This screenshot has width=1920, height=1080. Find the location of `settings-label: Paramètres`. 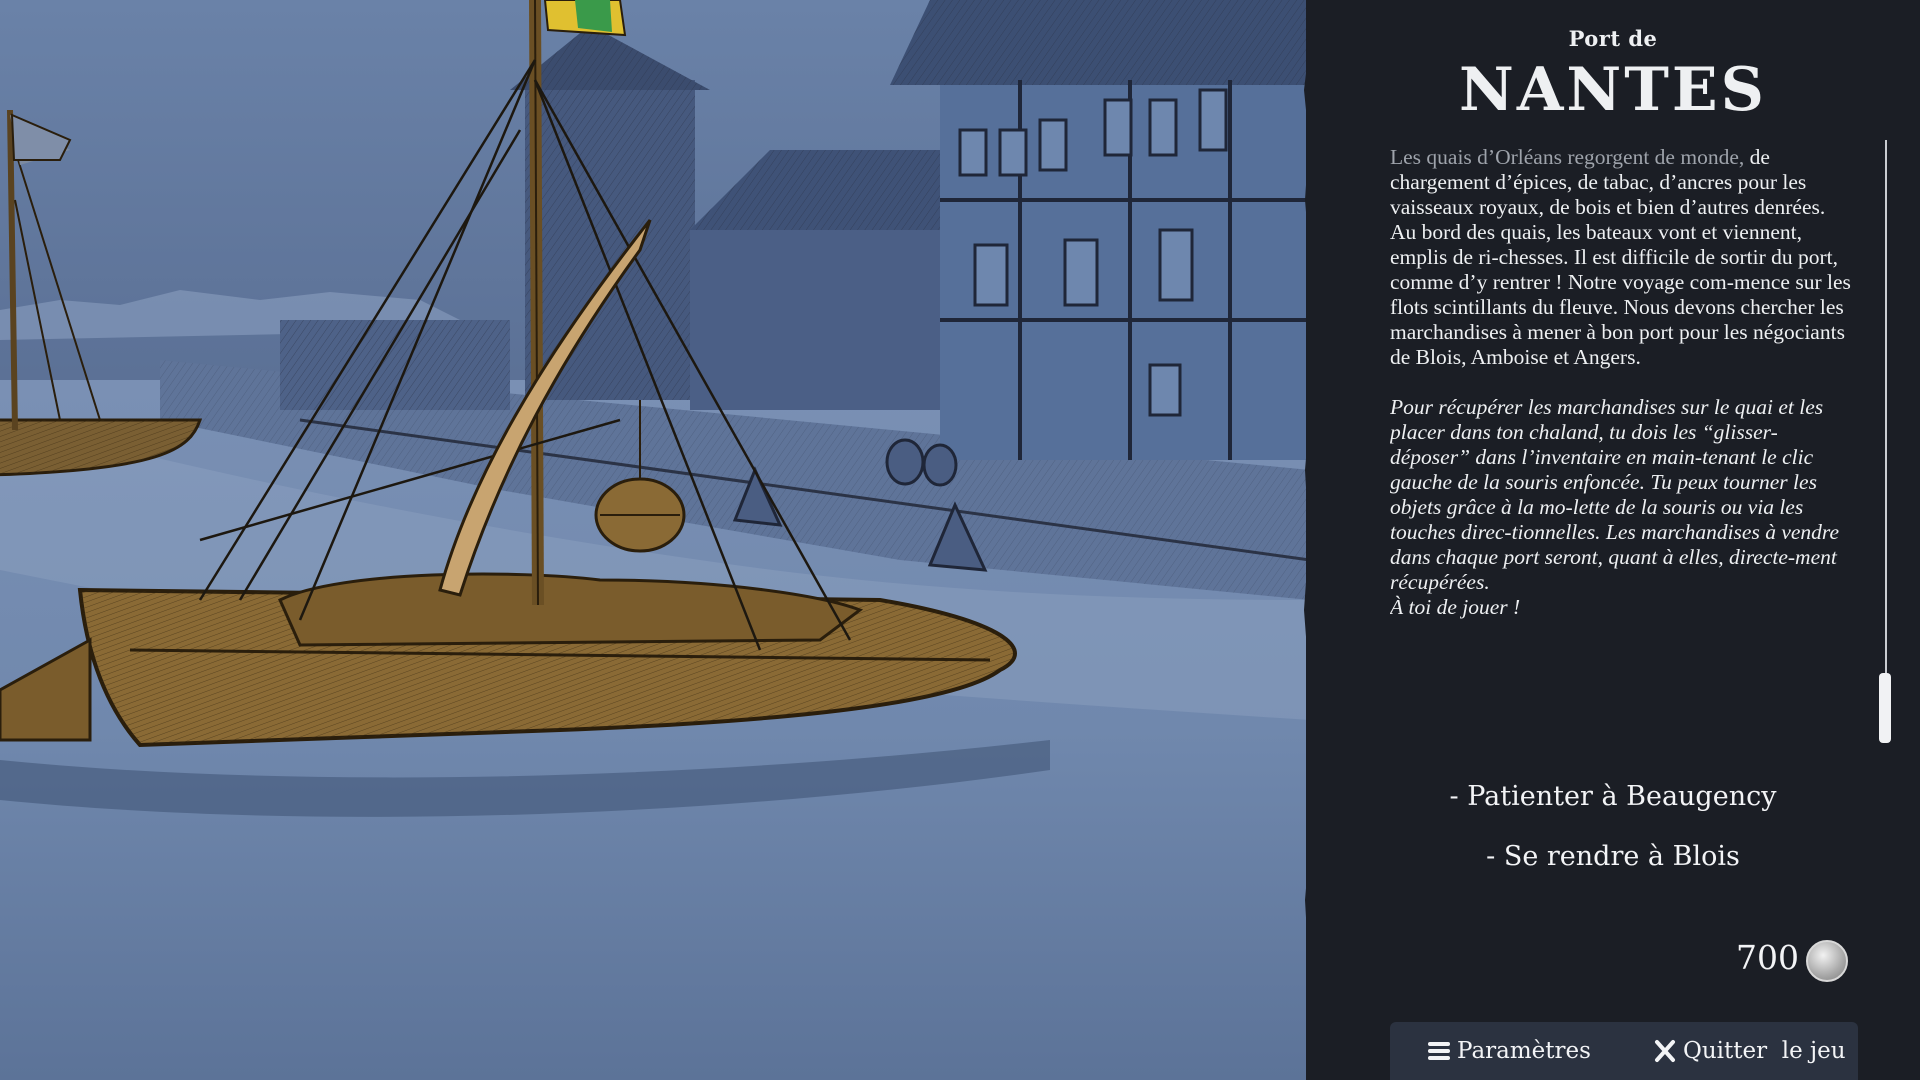

settings-label: Paramètres is located at coordinates (1524, 1051).